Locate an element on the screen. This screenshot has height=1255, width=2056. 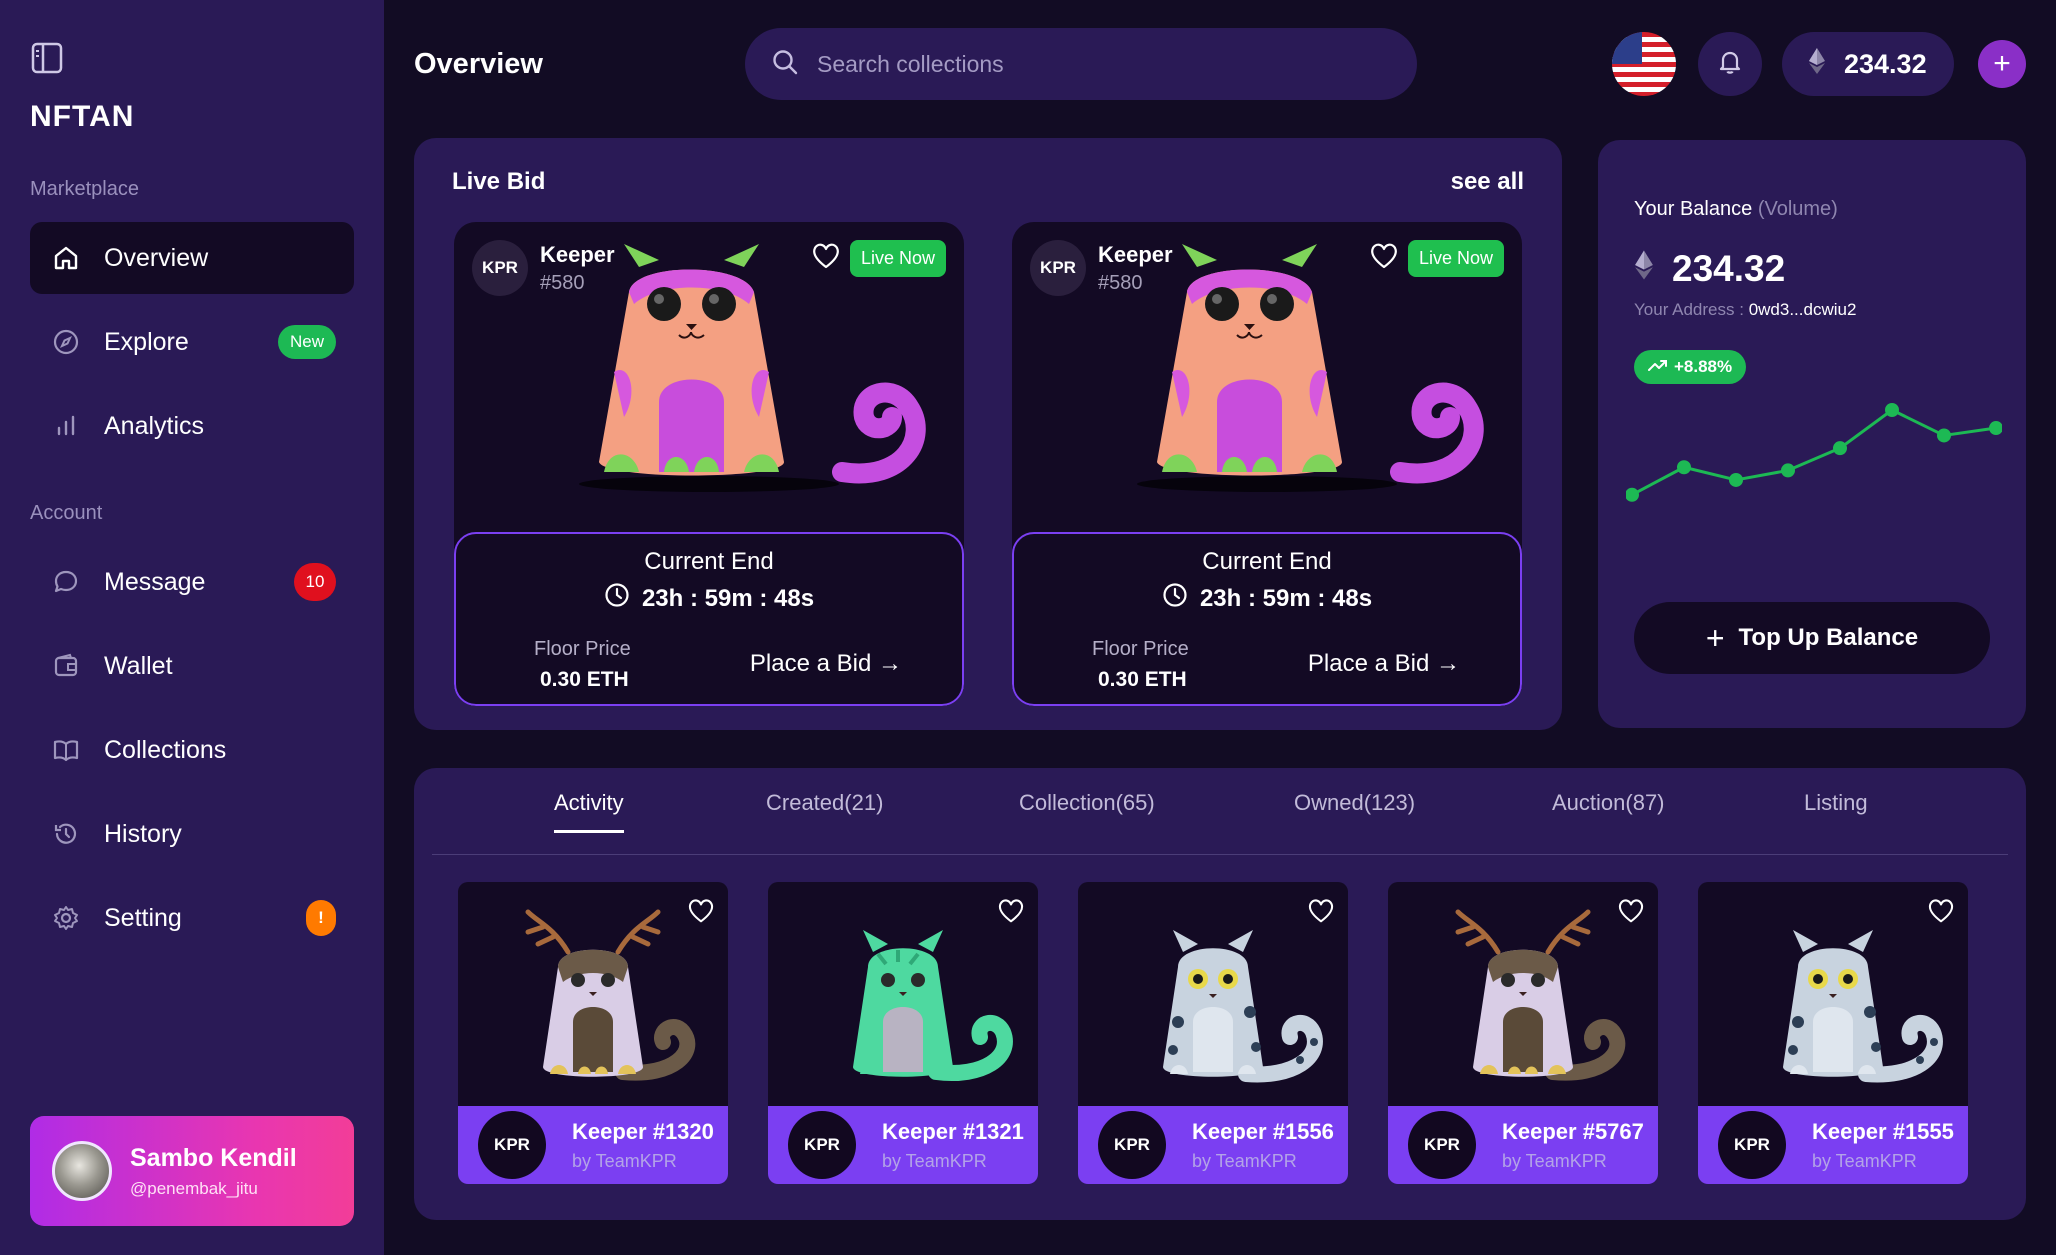
live-now-badge: Live Now is located at coordinates (1455, 258).